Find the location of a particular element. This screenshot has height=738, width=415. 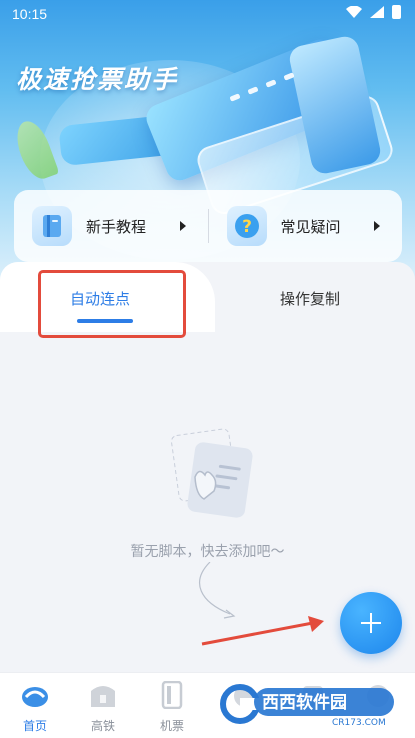

home-icon is located at coordinates (35, 697).